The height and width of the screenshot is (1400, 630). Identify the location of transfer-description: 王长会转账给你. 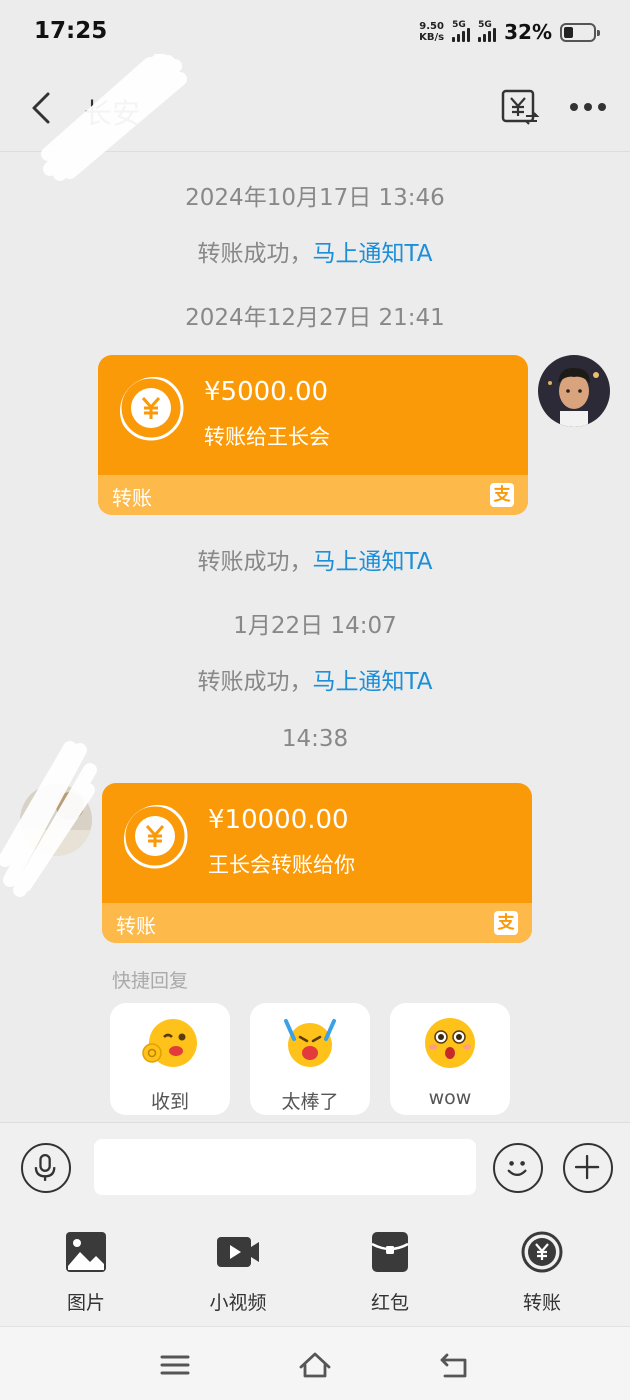
(281, 865).